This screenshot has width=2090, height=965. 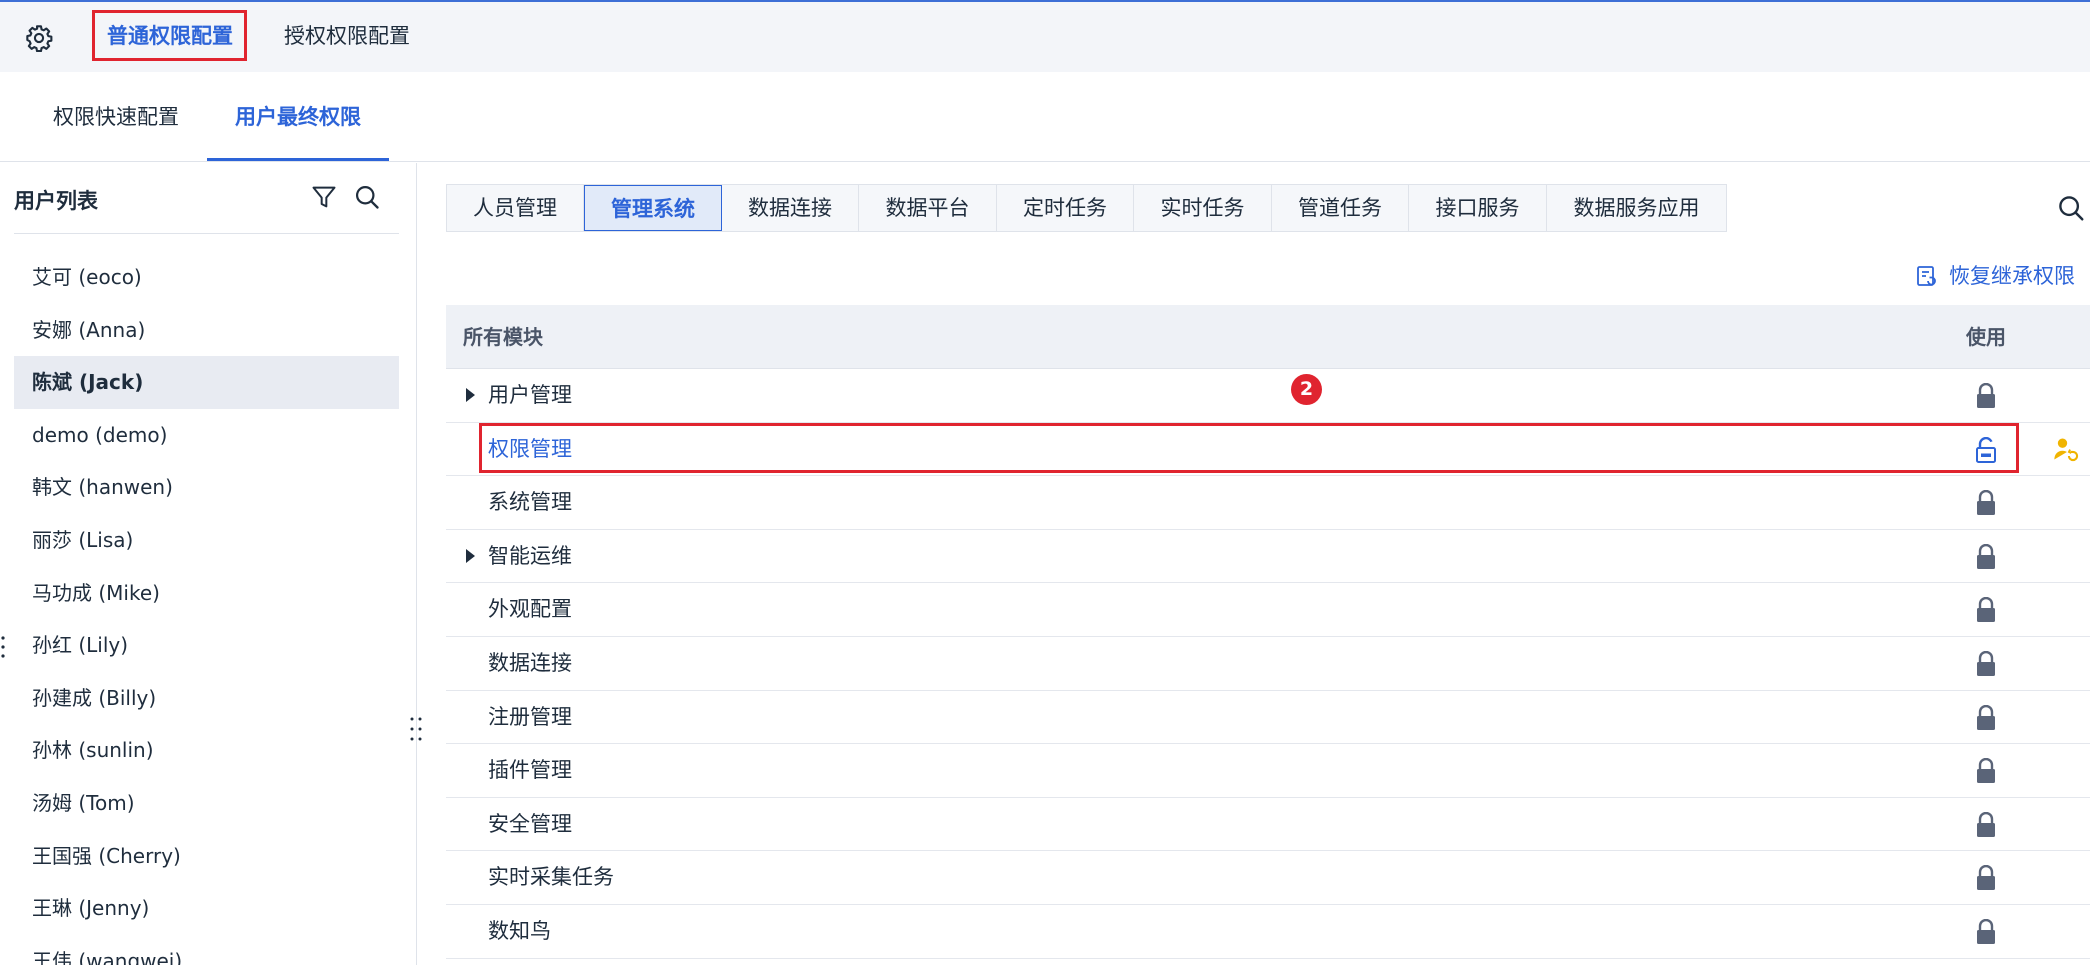 What do you see at coordinates (206, 750) in the screenshot?
I see `user-list-item: 孙林 (sunlin)` at bounding box center [206, 750].